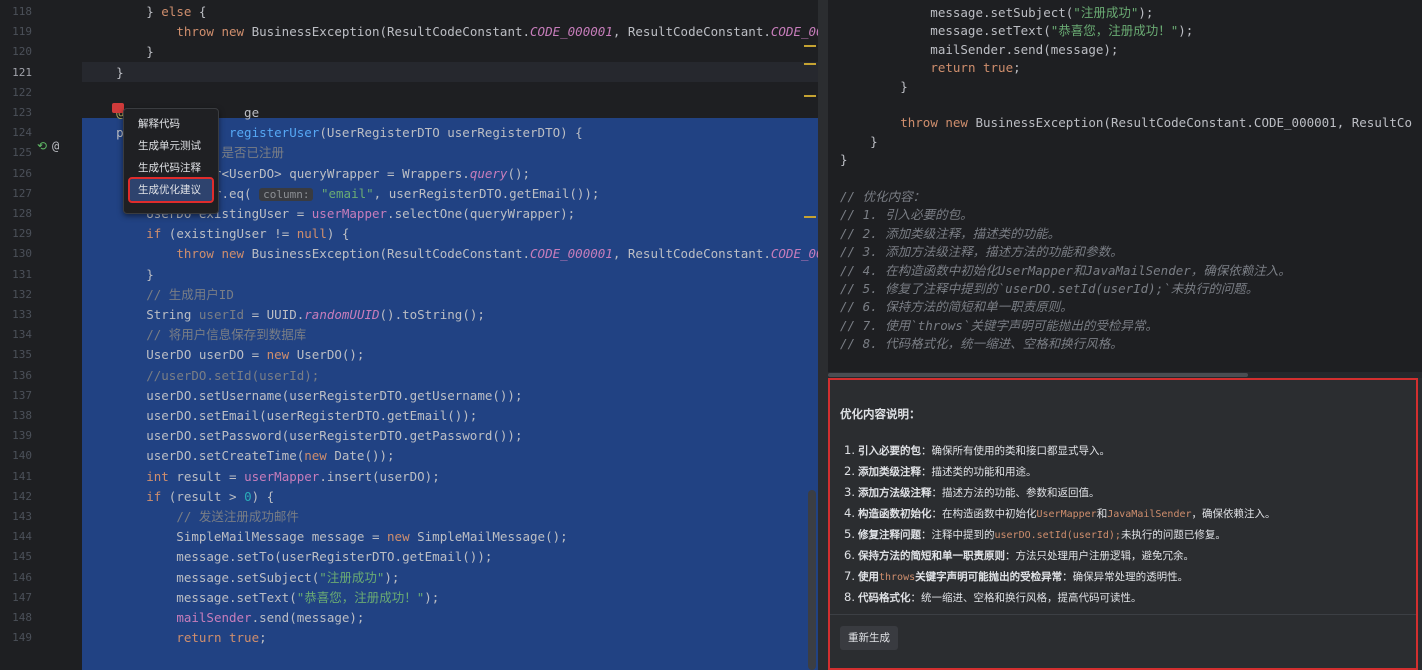  I want to click on line-number: 134, so click(22, 335).